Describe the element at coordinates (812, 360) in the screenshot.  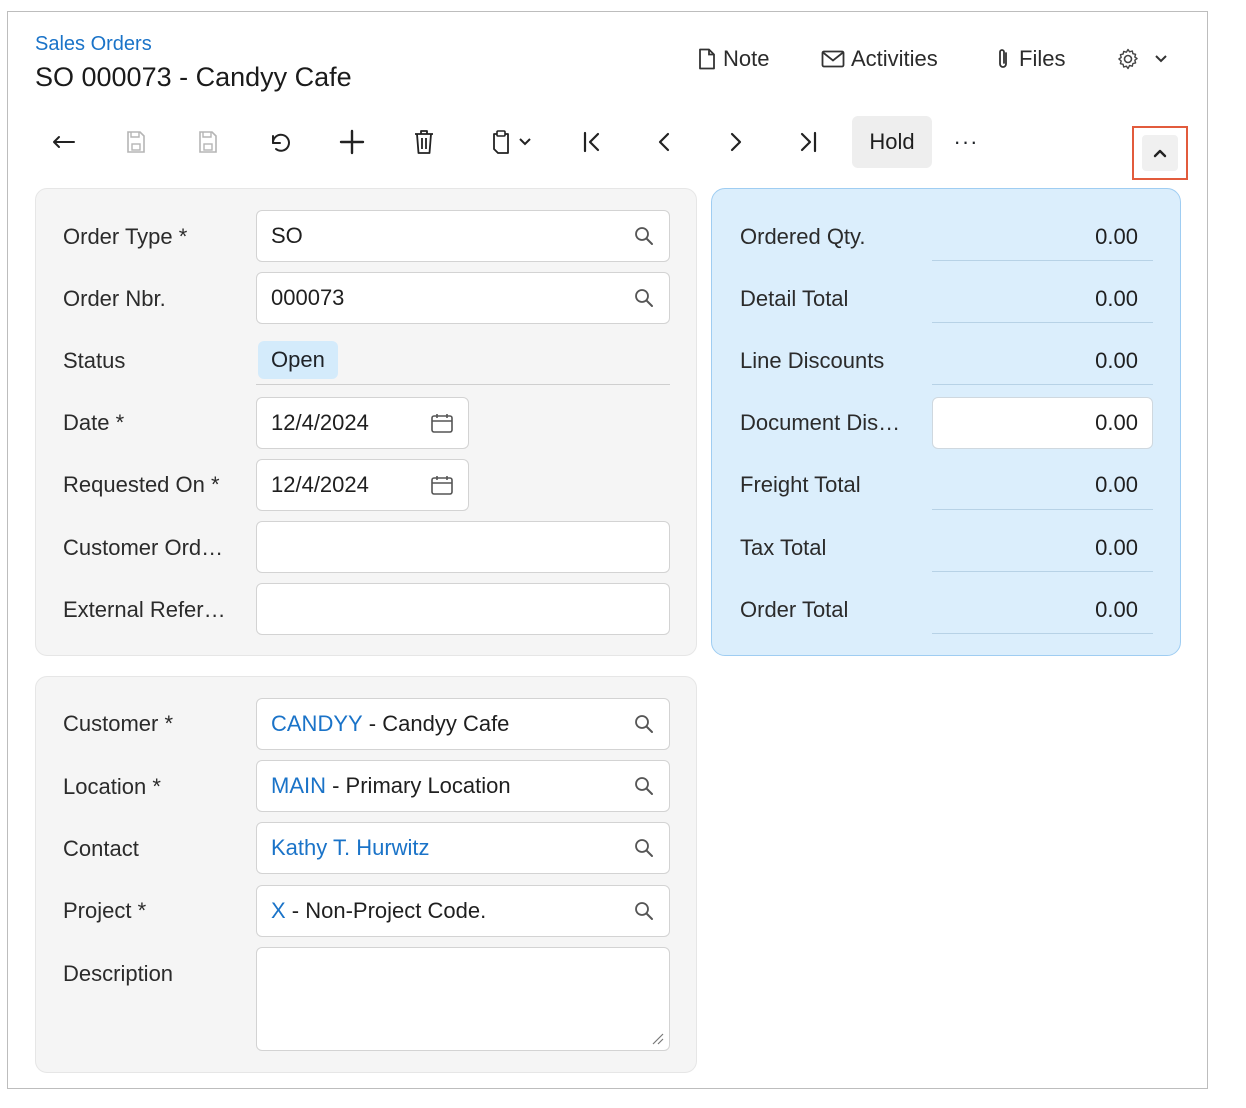
I see `line-discounts-label: Line Discounts` at that location.